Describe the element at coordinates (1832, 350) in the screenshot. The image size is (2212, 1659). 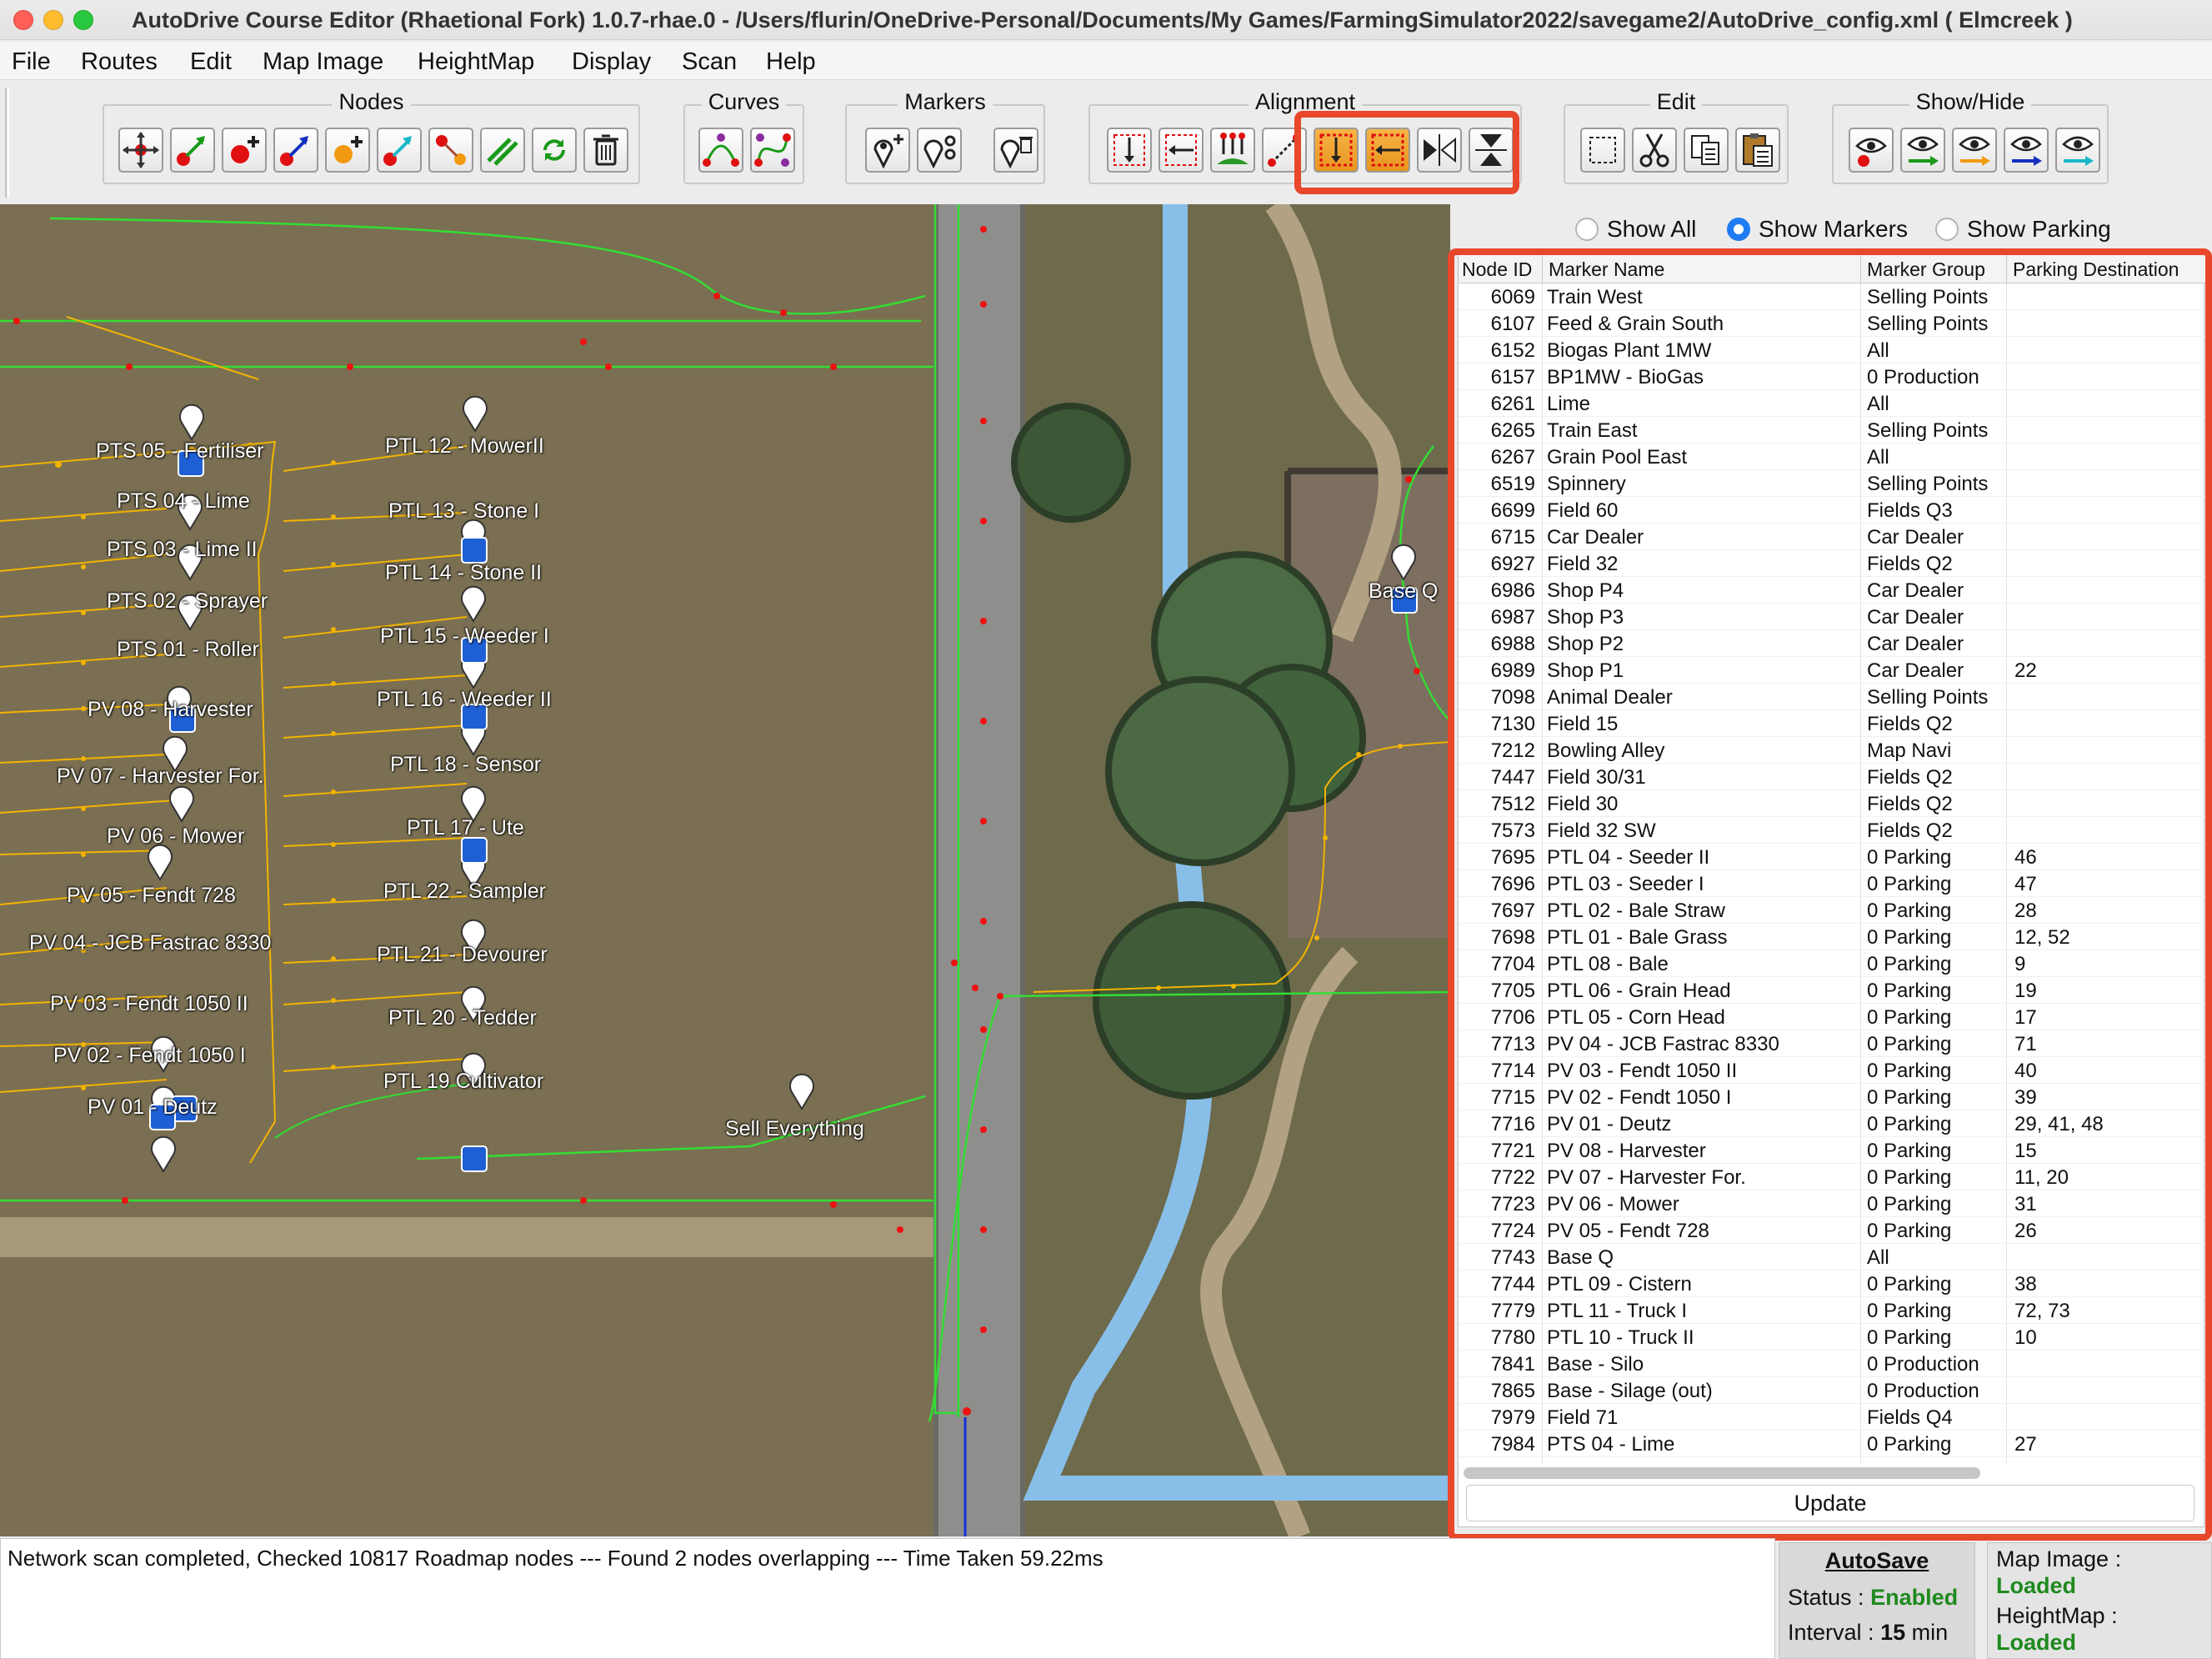
I see `table-row: 6152 Biogas Plant 1MW All` at that location.